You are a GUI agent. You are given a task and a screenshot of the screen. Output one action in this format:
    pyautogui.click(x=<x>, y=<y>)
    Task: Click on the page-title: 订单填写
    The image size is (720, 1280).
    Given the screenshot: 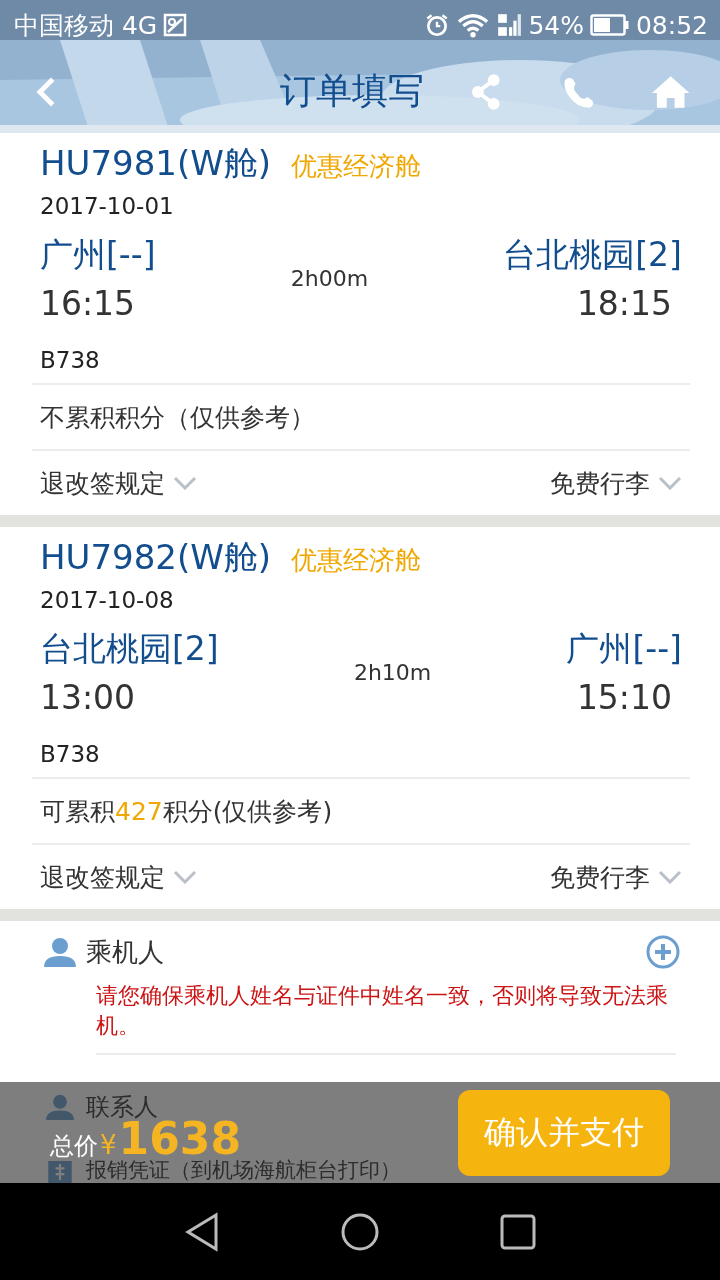 What is the action you would take?
    pyautogui.click(x=351, y=91)
    